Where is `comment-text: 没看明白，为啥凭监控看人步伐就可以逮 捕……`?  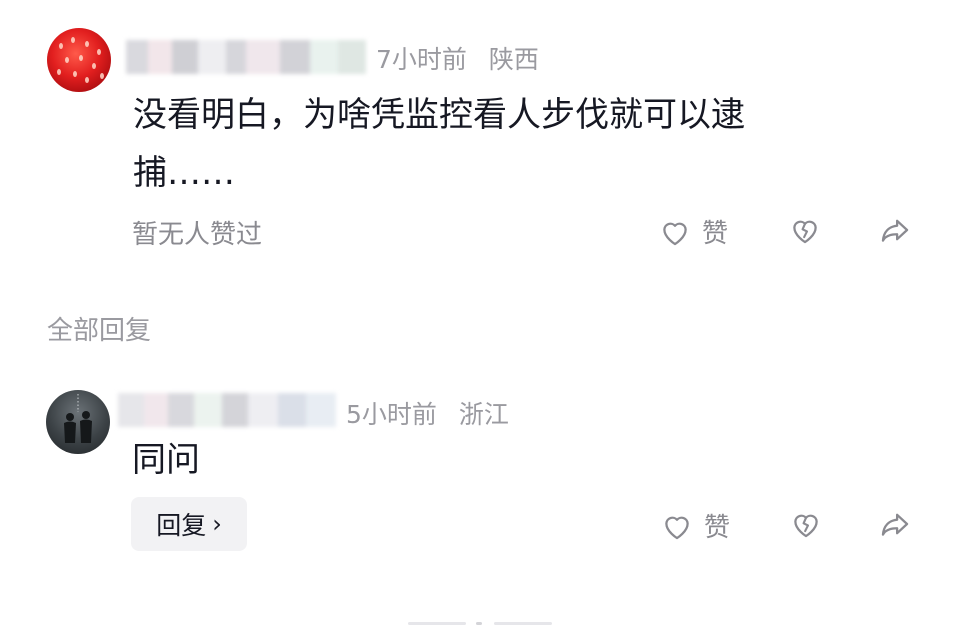
comment-text: 没看明白，为啥凭监控看人步伐就可以逮 捕…… is located at coordinates (439, 144).